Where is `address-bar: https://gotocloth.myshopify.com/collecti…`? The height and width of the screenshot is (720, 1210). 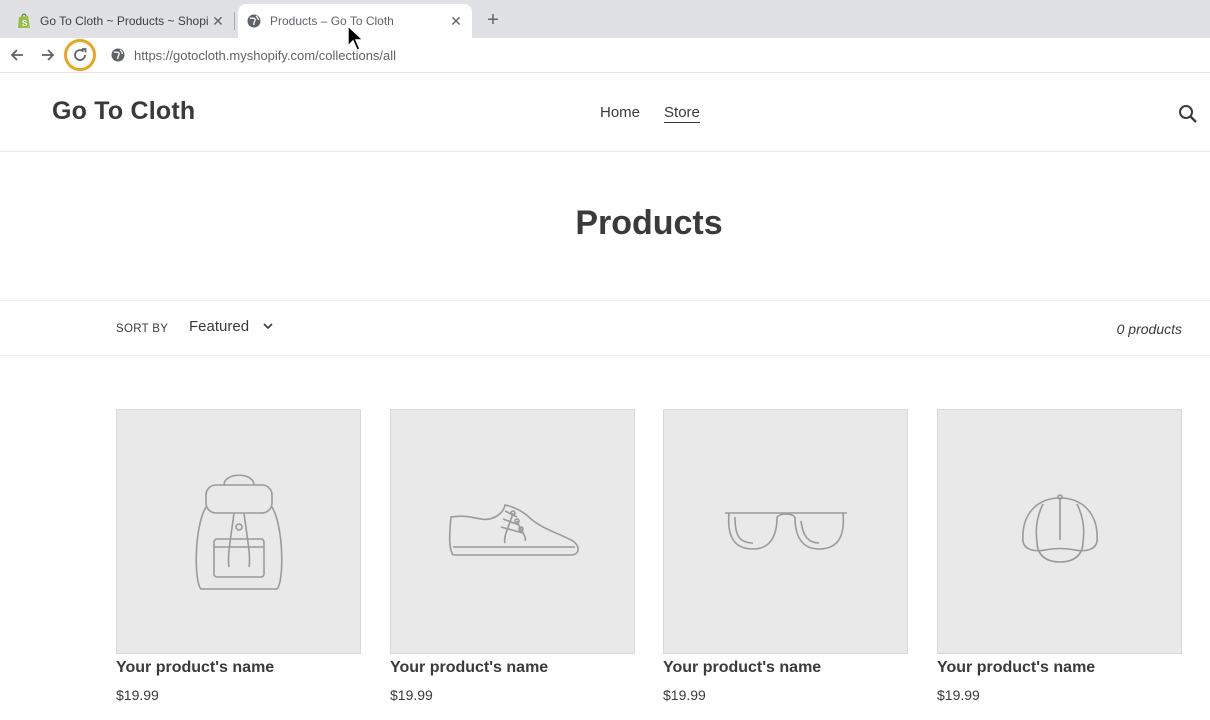 address-bar: https://gotocloth.myshopify.com/collecti… is located at coordinates (654, 55).